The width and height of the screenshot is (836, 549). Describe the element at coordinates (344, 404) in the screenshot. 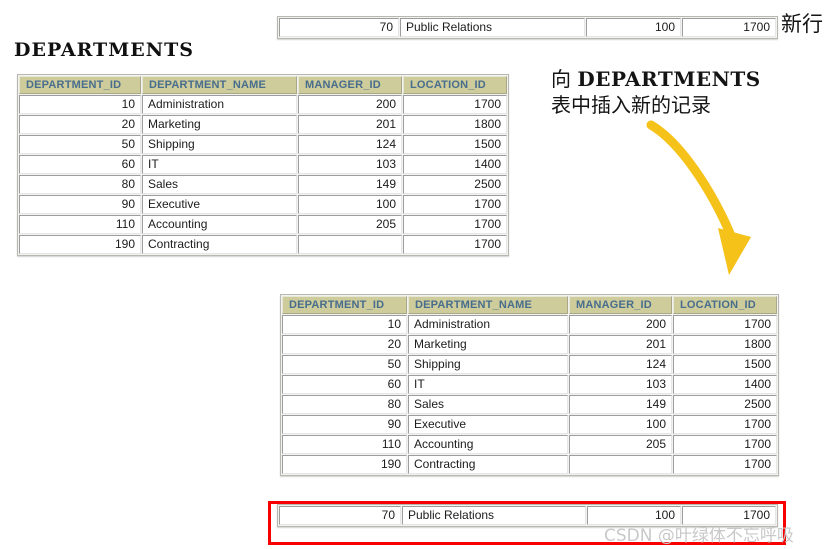

I see `cell-department-id: 80` at that location.